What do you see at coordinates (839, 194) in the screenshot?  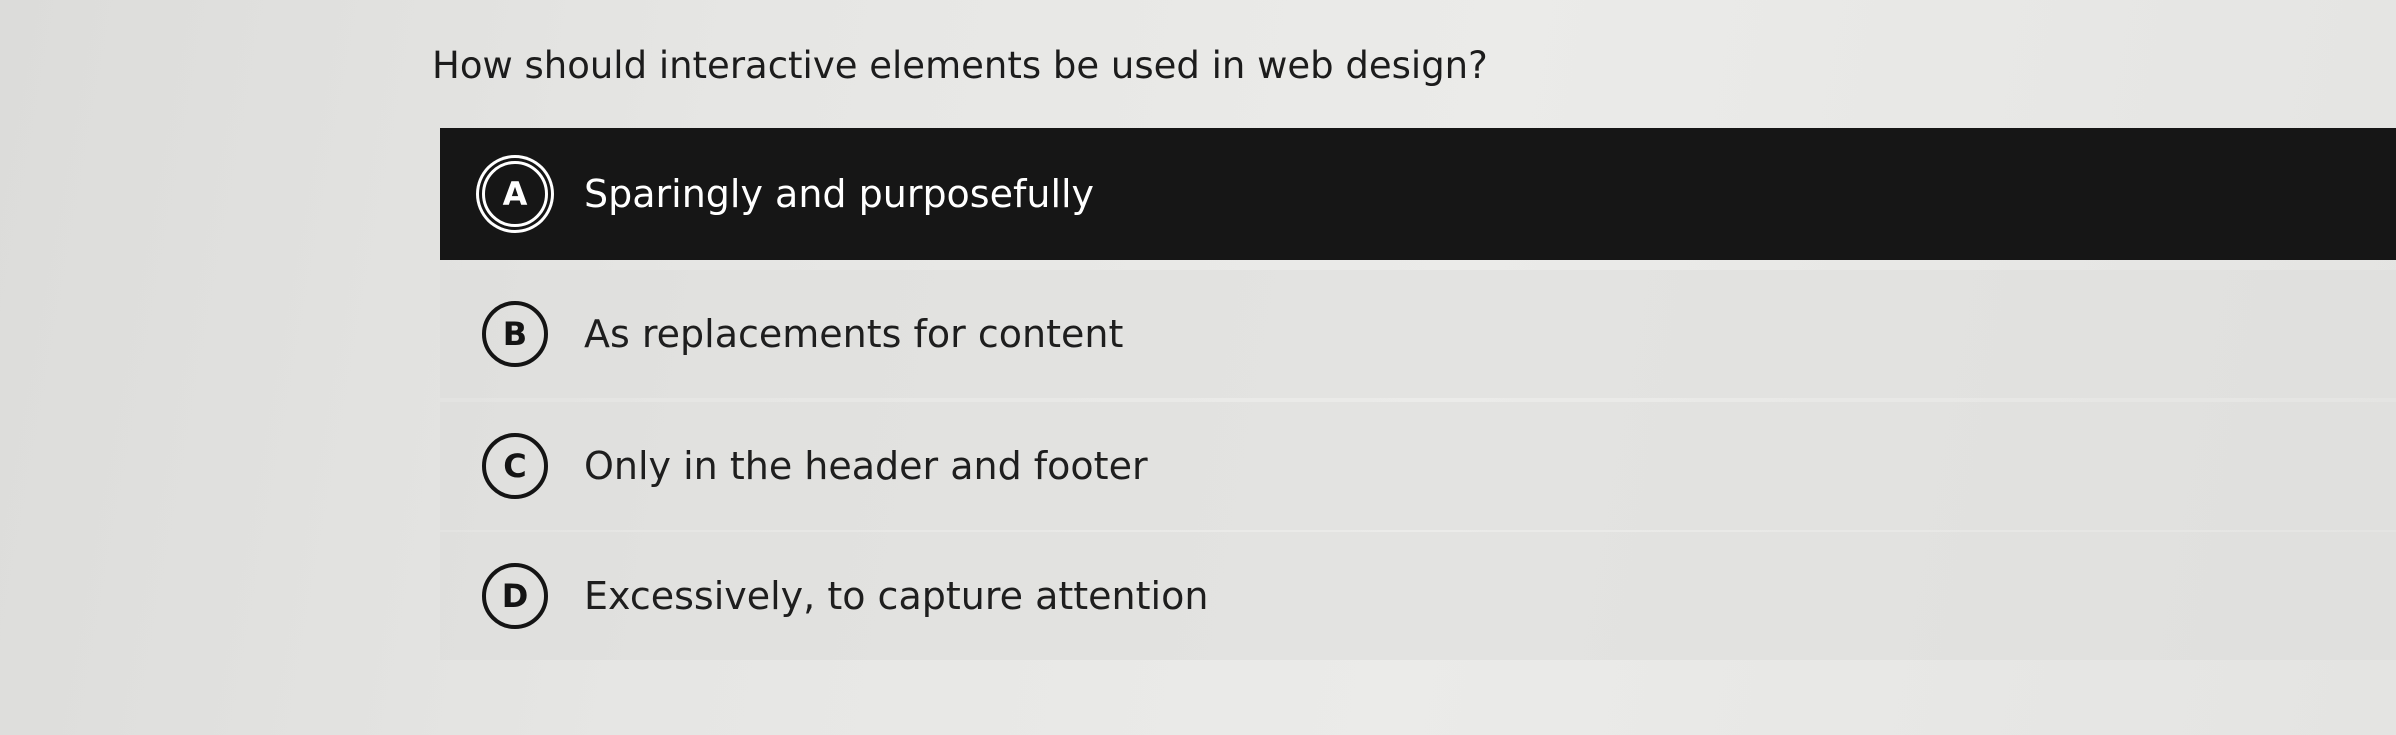 I see `option-label: Sparingly and purposefully` at bounding box center [839, 194].